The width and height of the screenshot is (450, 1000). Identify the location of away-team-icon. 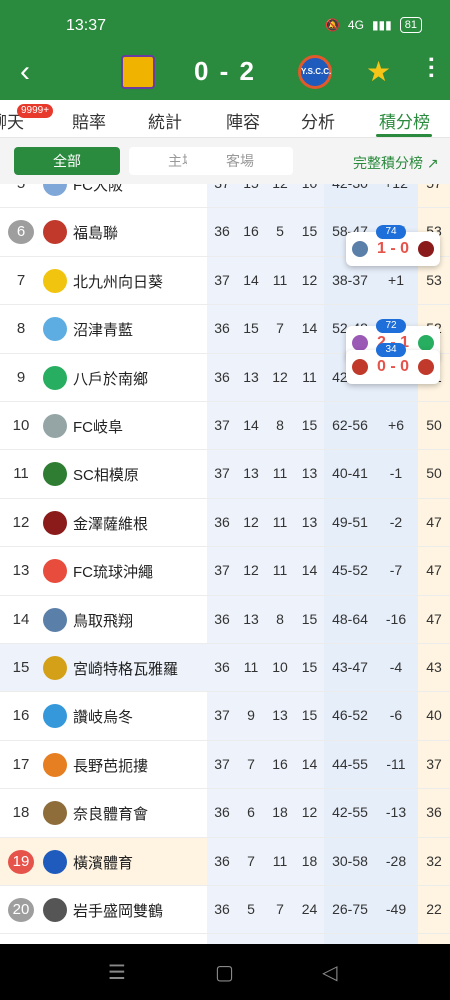
(426, 343).